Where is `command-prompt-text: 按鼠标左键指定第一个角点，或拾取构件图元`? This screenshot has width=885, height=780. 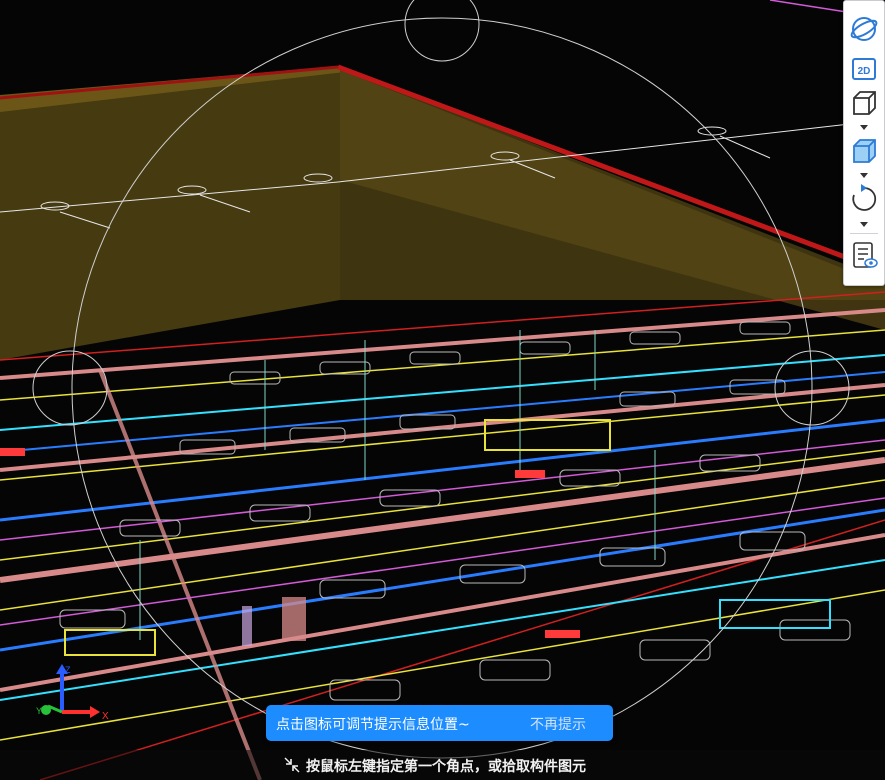
command-prompt-text: 按鼠标左键指定第一个角点，或拾取构件图元 is located at coordinates (446, 767).